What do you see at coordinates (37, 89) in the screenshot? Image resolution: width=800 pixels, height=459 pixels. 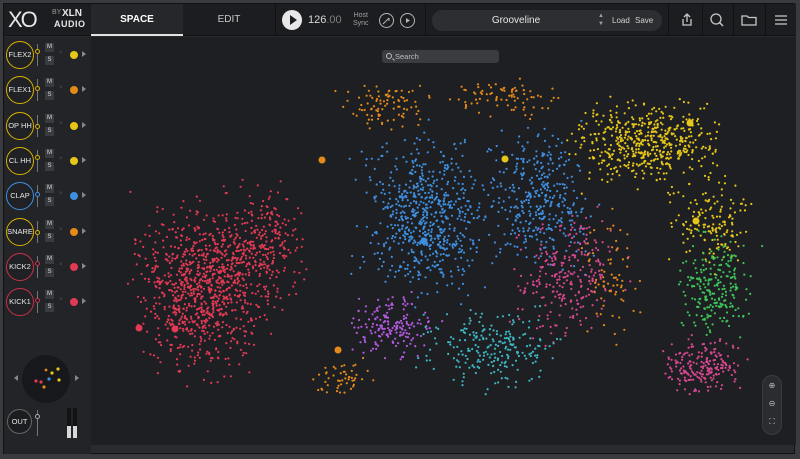 I see `channel-fader-handle` at bounding box center [37, 89].